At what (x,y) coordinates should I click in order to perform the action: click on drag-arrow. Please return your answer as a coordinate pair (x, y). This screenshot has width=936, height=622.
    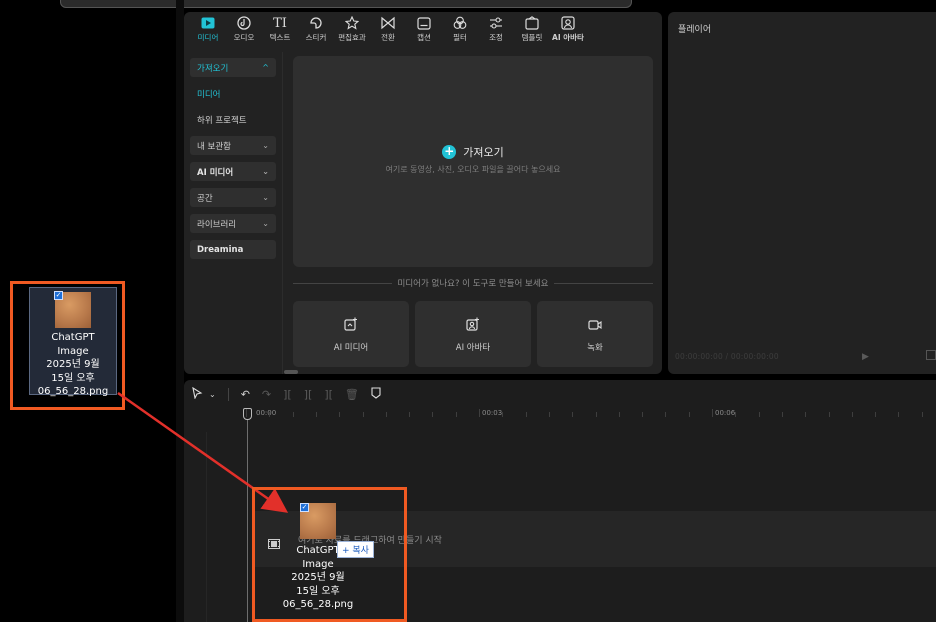
    Looking at the image, I should click on (203, 452).